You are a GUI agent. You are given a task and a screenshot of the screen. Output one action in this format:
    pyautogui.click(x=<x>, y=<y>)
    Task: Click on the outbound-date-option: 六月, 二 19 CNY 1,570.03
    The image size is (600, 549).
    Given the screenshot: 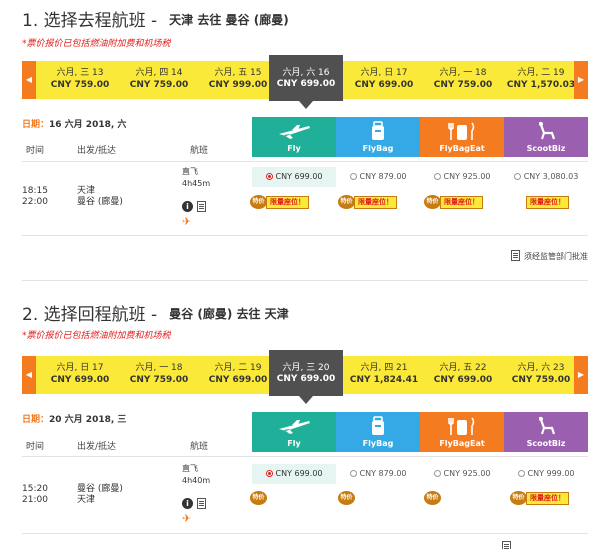 What is the action you would take?
    pyautogui.click(x=541, y=79)
    